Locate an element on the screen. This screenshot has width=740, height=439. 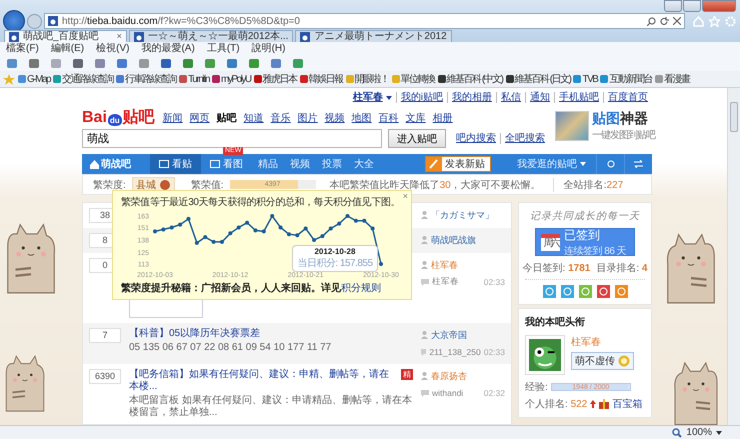
post-excerpt: 05 135 06 67 07 22 08 61 09 54 10 177 11 77 is located at coordinates (230, 348).